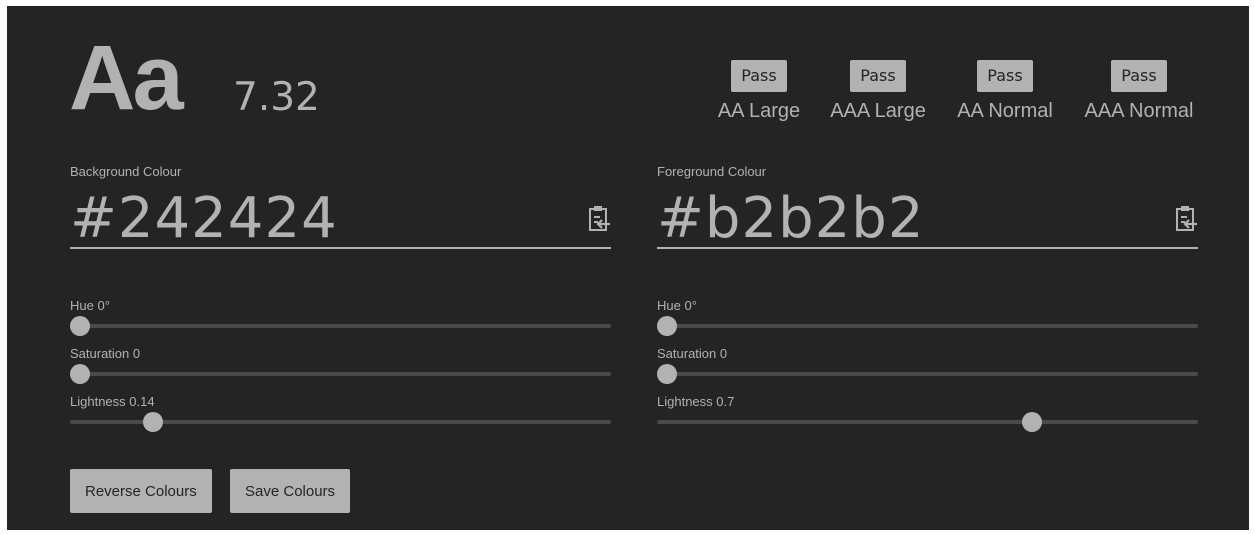 This screenshot has width=1254, height=535. Describe the element at coordinates (276, 97) in the screenshot. I see `contrast-ratio: 7.32` at that location.